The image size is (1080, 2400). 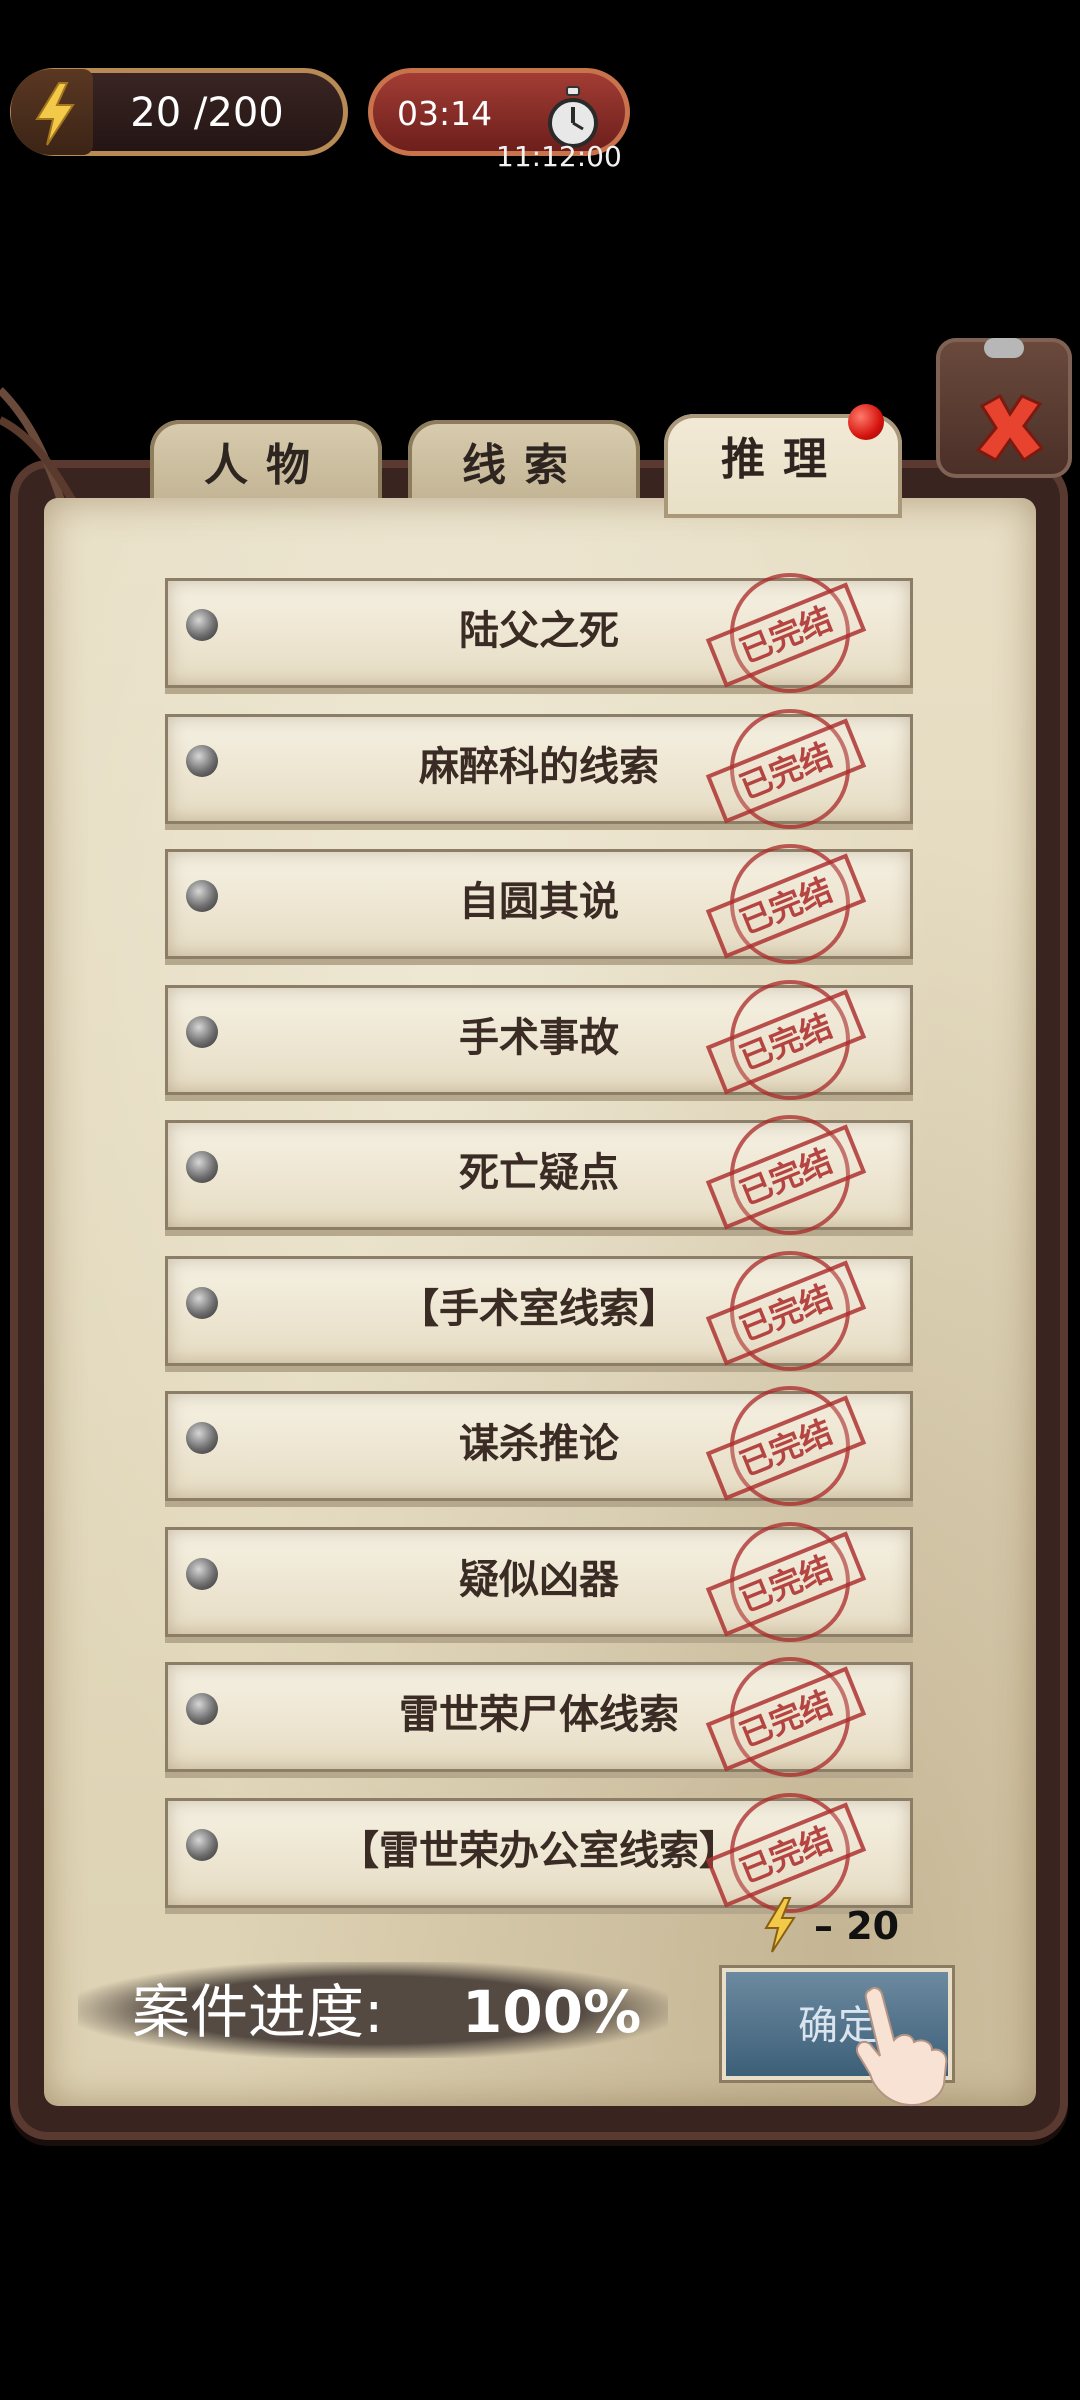 What do you see at coordinates (539, 1581) in the screenshot?
I see `list-item: 疑似凶器 已完结` at bounding box center [539, 1581].